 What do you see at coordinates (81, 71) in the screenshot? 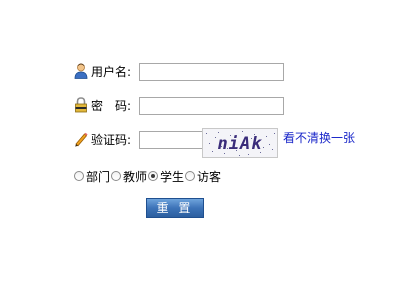
I see `user-icon` at bounding box center [81, 71].